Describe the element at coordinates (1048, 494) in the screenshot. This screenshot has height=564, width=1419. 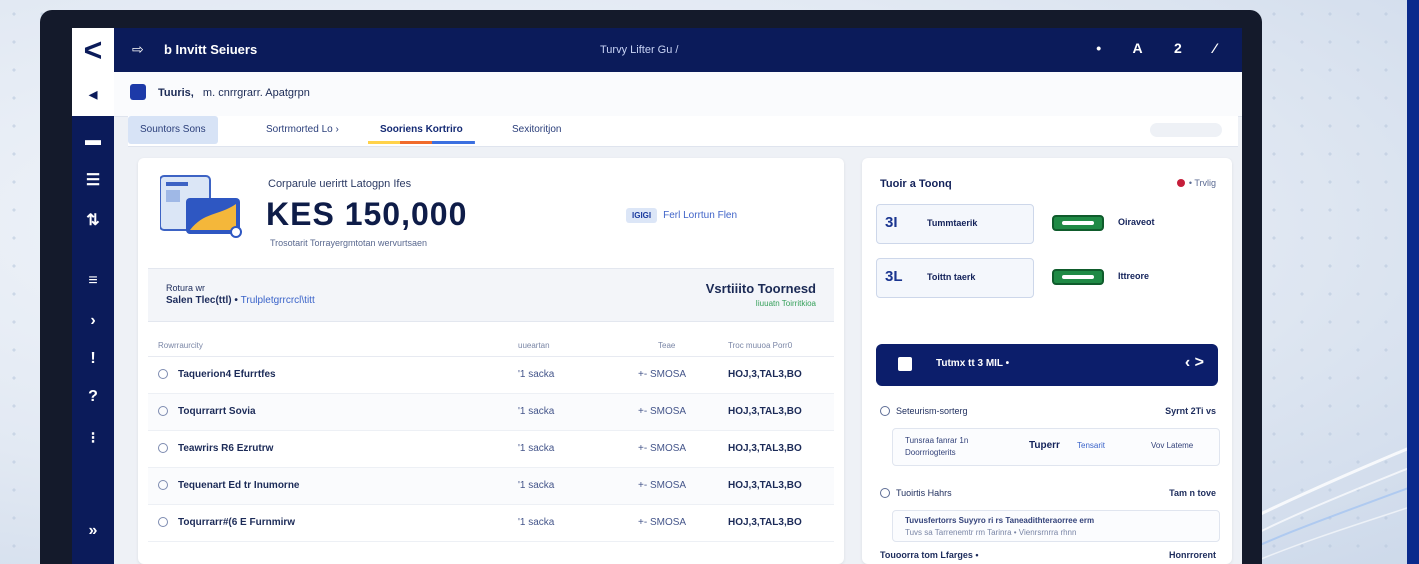
I see `section-history: Tuoirtis Hahrs Tam n tove` at that location.